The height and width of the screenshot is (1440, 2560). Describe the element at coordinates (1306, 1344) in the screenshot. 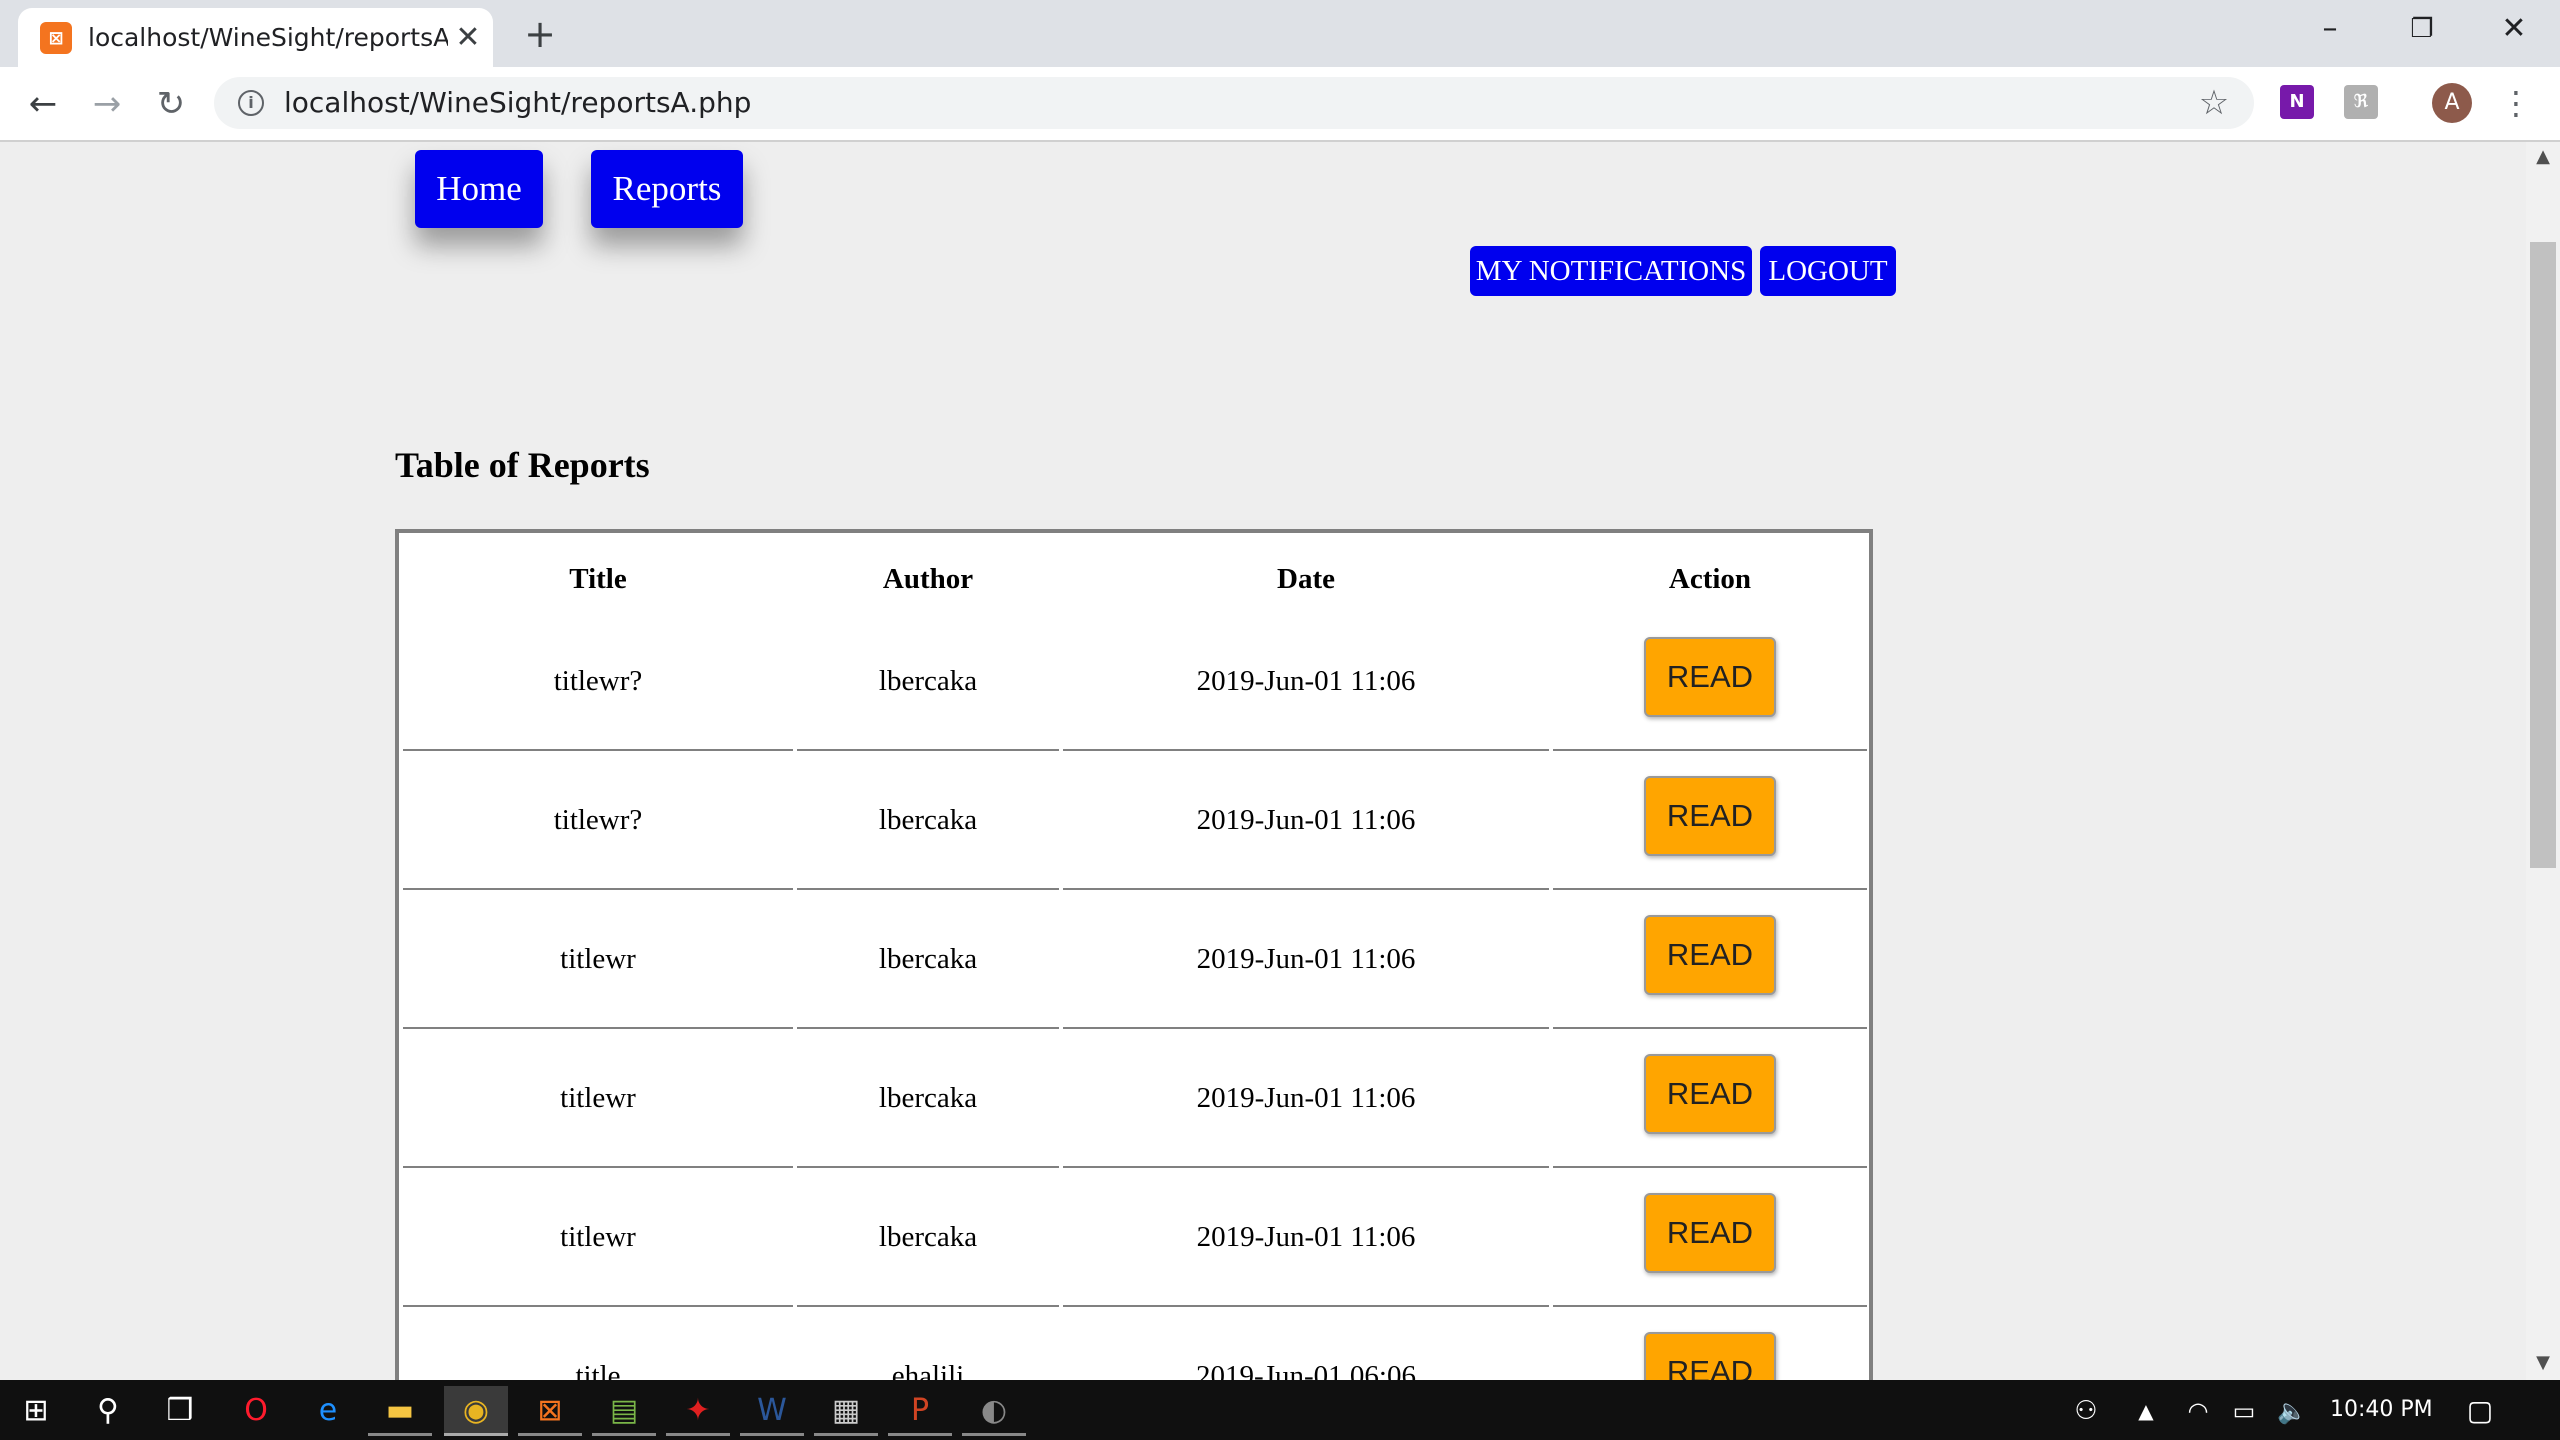

I see `cell-date: 2019-Jun-01 06:06` at that location.